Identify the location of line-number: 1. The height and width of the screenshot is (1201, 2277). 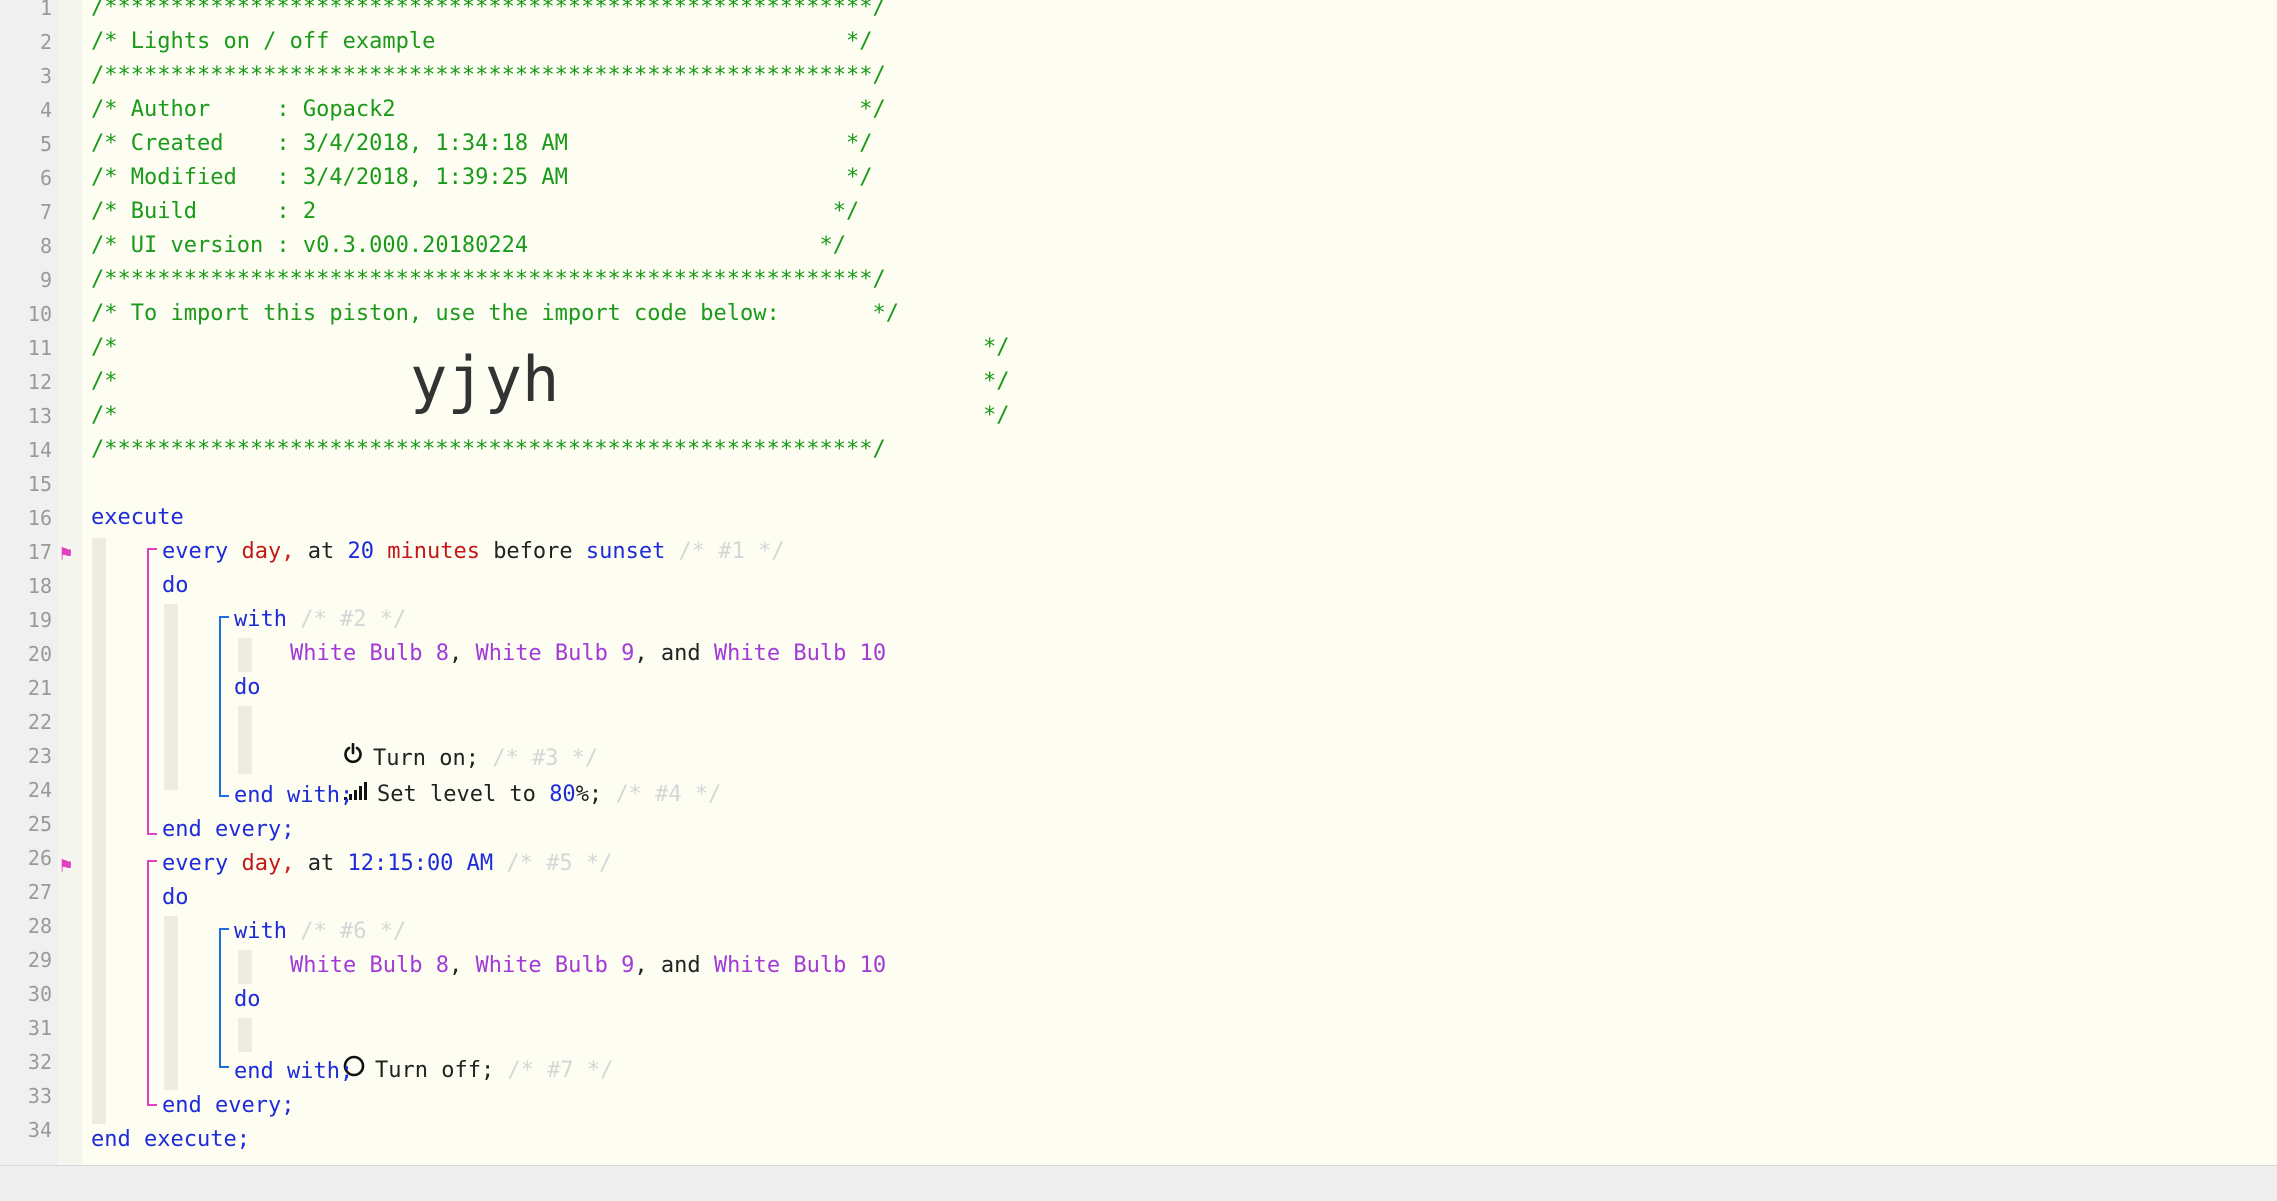
(45, 10).